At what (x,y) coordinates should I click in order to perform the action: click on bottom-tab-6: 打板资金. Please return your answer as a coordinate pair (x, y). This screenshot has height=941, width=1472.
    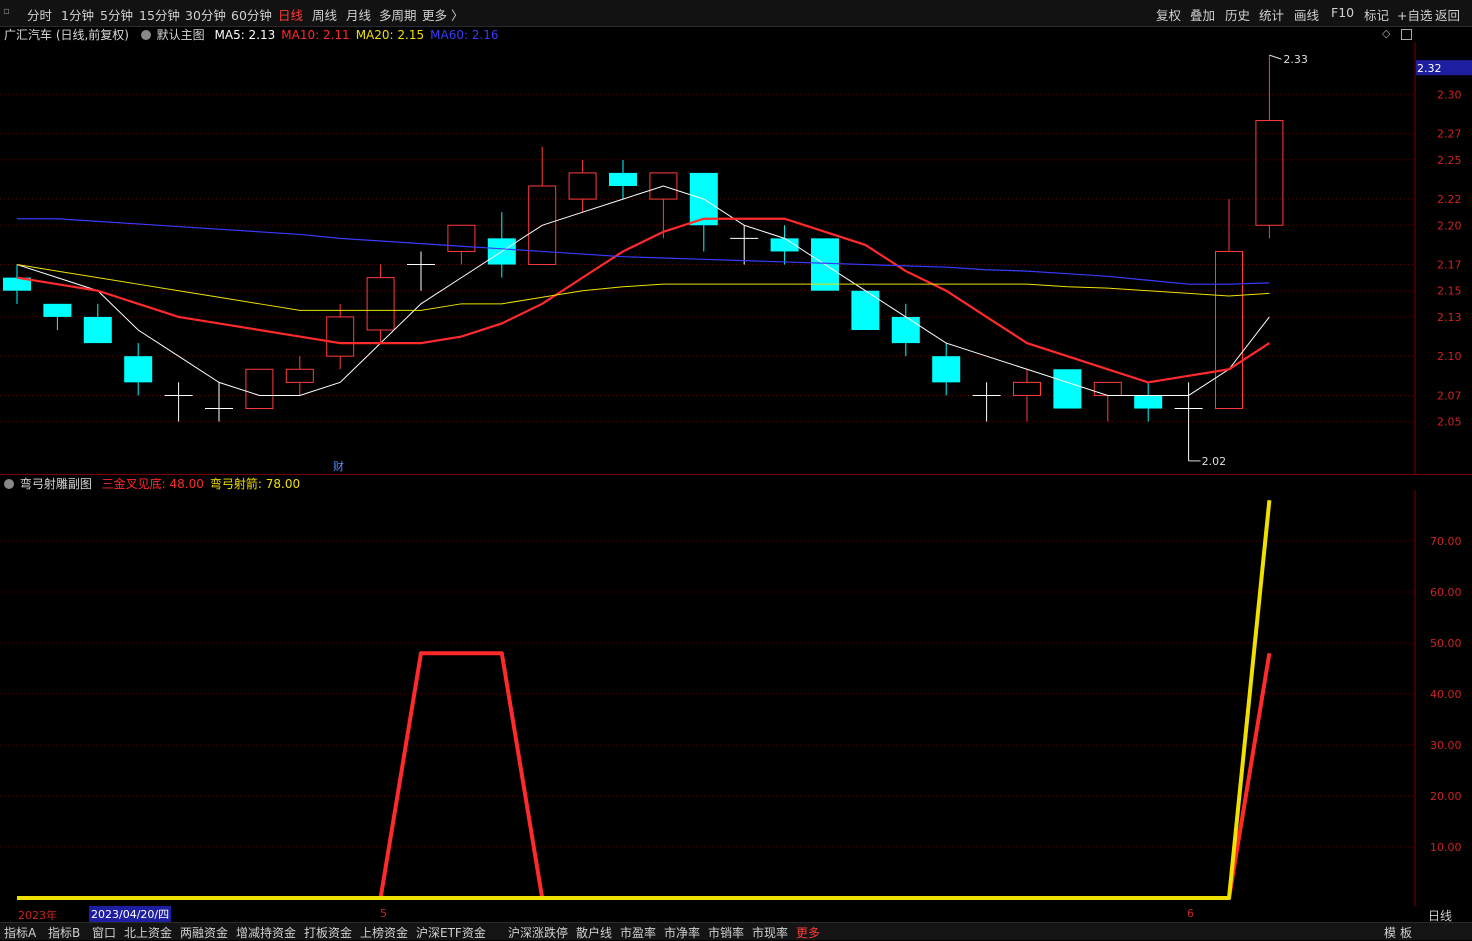
    Looking at the image, I should click on (328, 932).